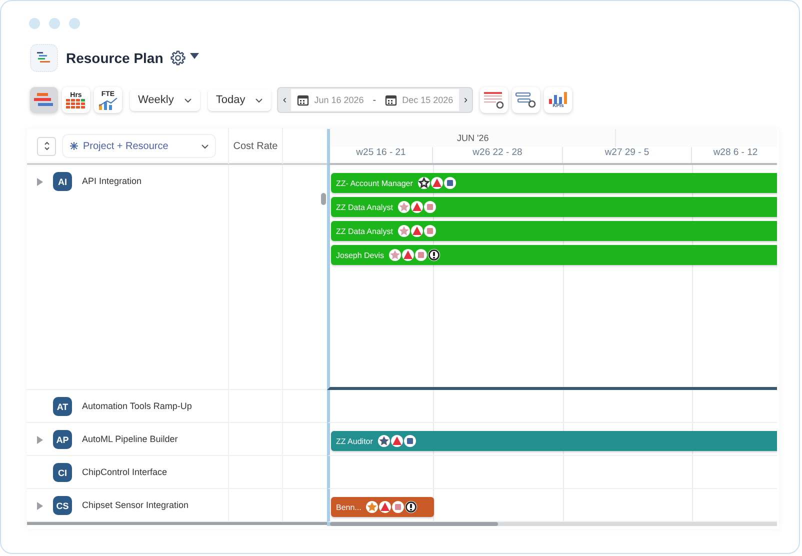  I want to click on sort-button, so click(46, 146).